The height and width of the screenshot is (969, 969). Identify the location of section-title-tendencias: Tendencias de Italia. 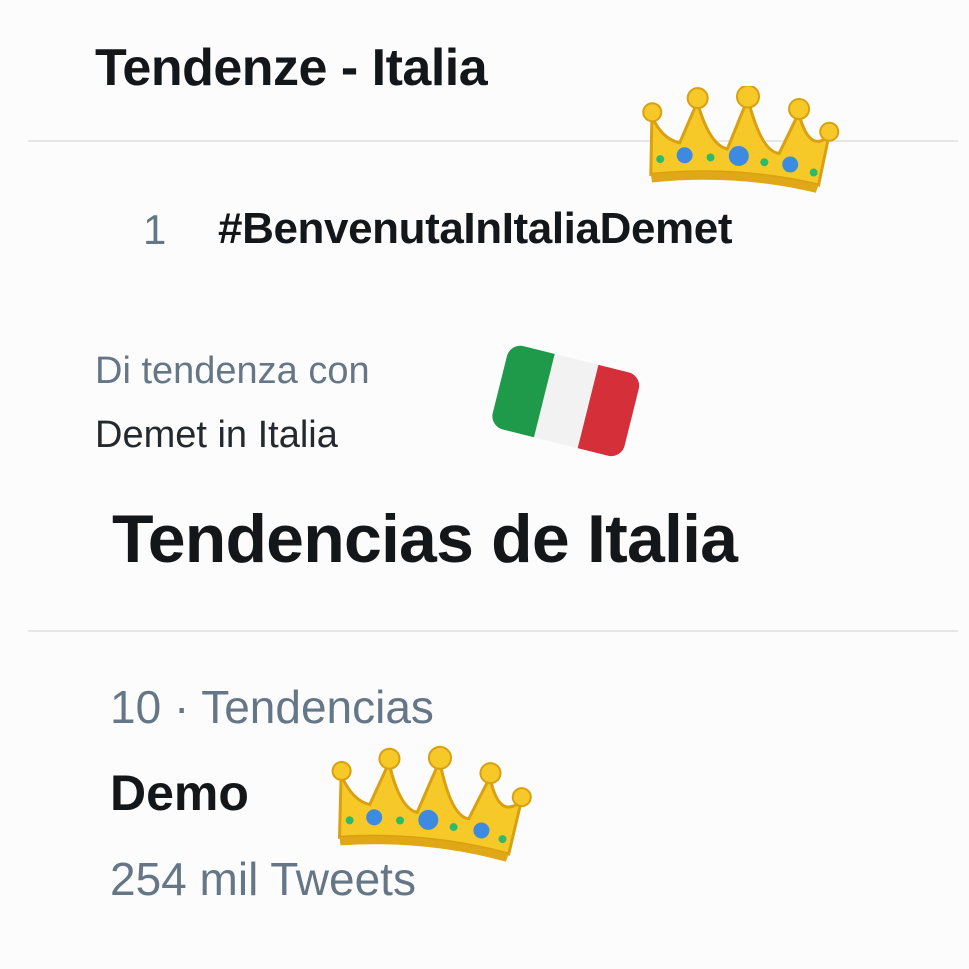
(425, 539).